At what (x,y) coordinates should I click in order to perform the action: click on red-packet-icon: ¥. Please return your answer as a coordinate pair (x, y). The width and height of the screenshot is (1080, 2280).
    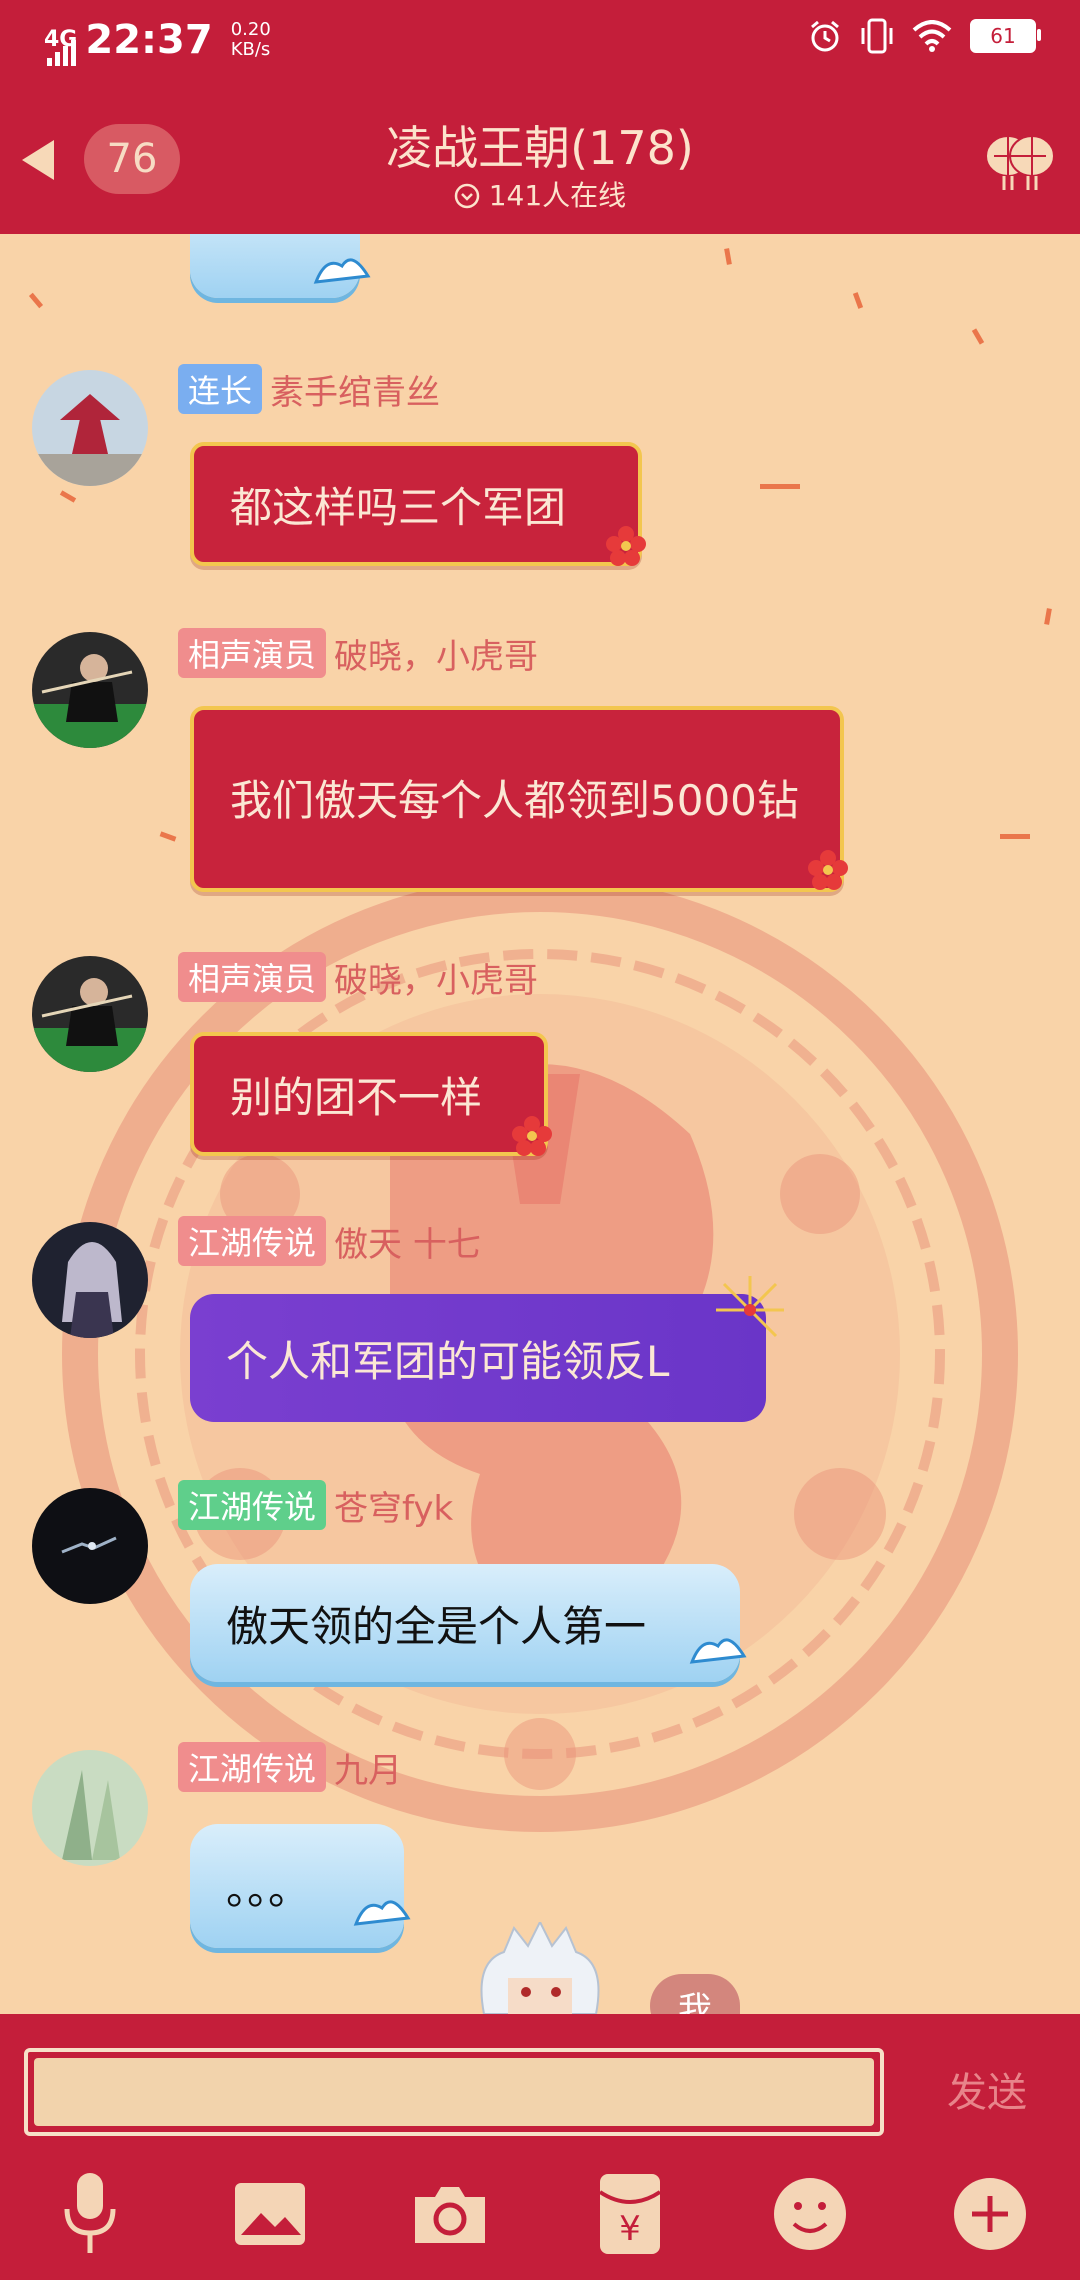
    Looking at the image, I should click on (630, 2214).